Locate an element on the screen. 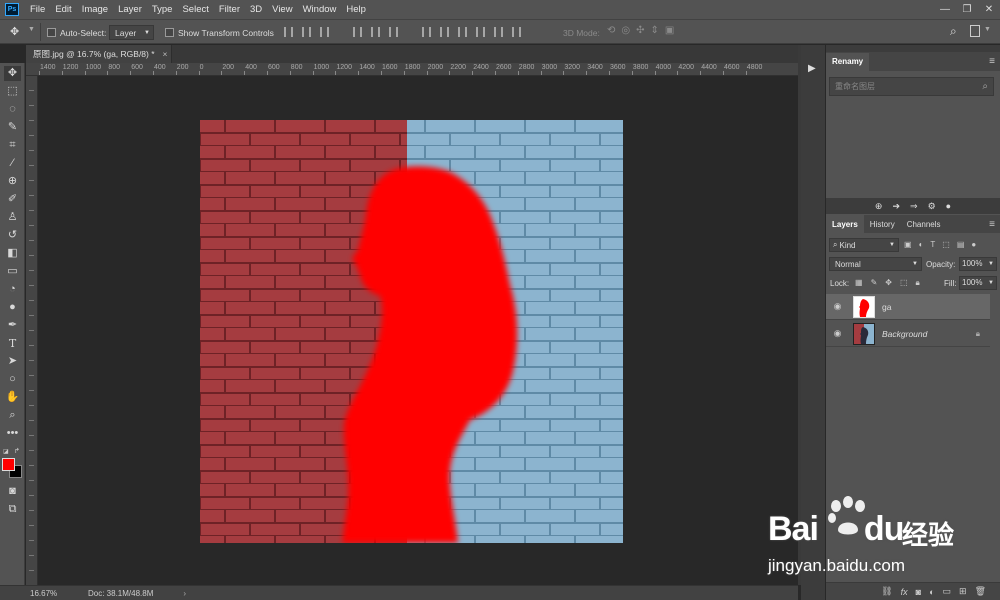  auto-select-dropdown: Layer ▼ is located at coordinates (131, 32).